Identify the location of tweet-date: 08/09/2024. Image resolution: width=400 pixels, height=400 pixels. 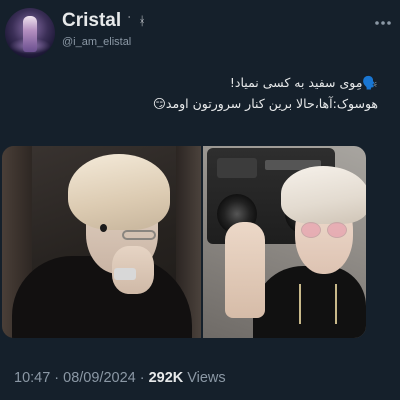
(99, 378).